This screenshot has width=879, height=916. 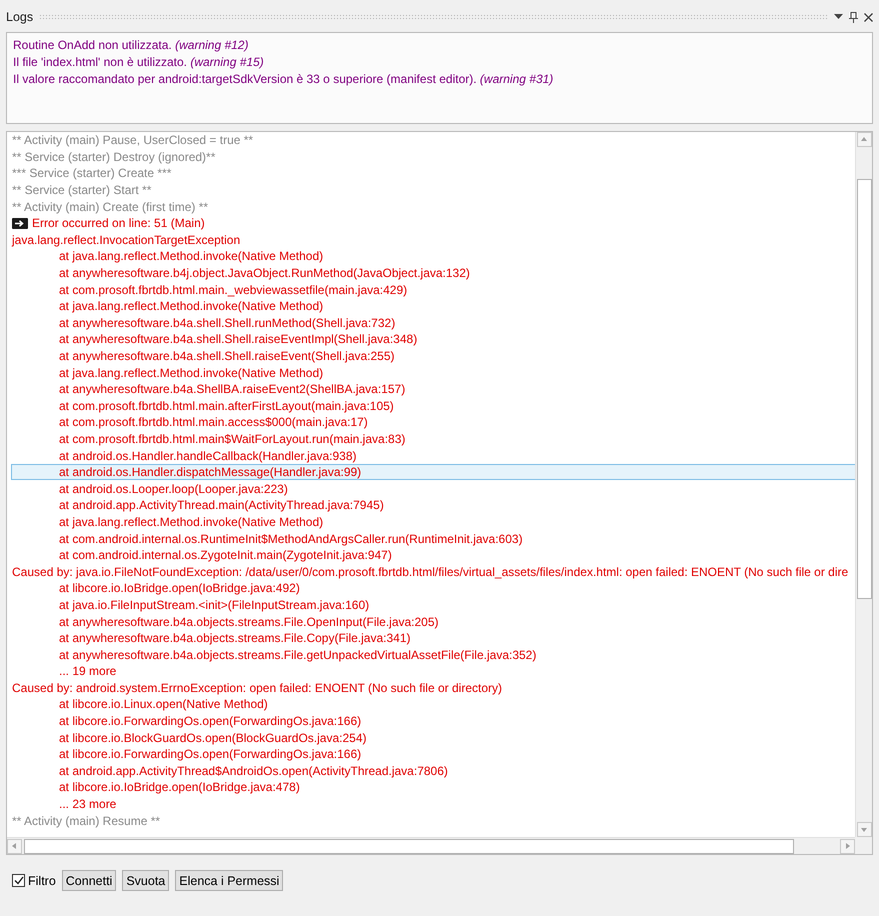 What do you see at coordinates (173, 489) in the screenshot?
I see `log-text: at android.os.Looper.loop(Looper.java:223)` at bounding box center [173, 489].